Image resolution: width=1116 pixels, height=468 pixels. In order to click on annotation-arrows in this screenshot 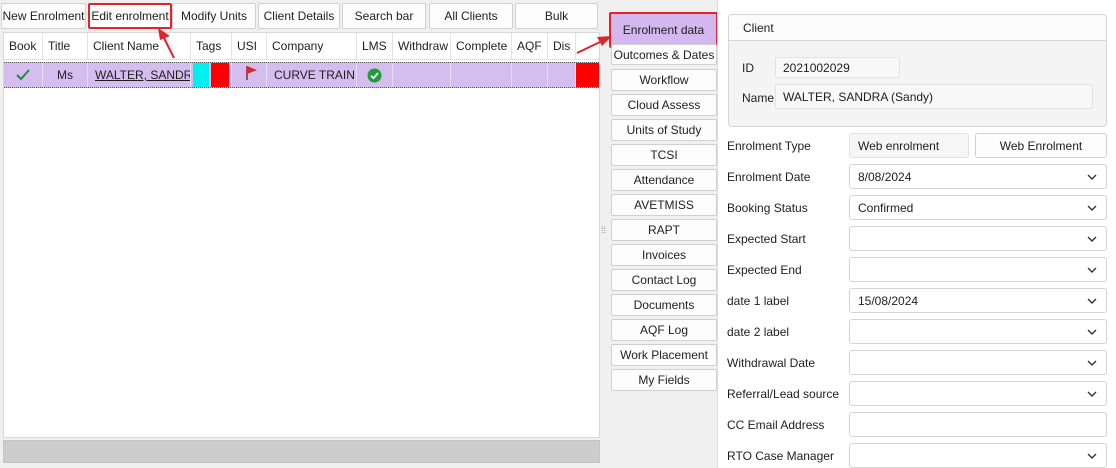, I will do `click(385, 43)`.